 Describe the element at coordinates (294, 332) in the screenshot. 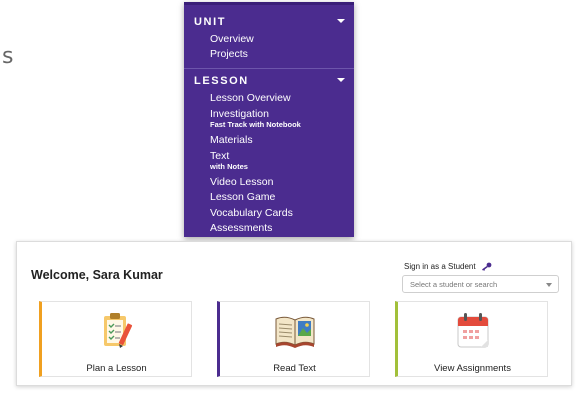

I see `open-book-icon` at that location.